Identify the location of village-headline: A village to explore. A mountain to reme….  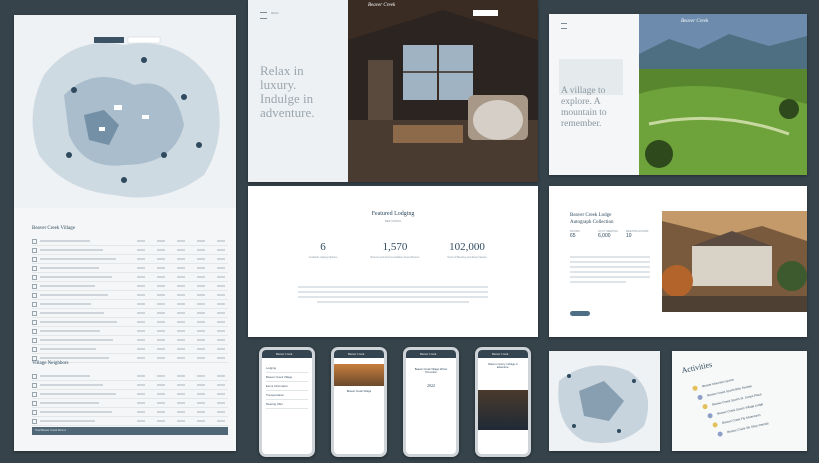
(584, 108).